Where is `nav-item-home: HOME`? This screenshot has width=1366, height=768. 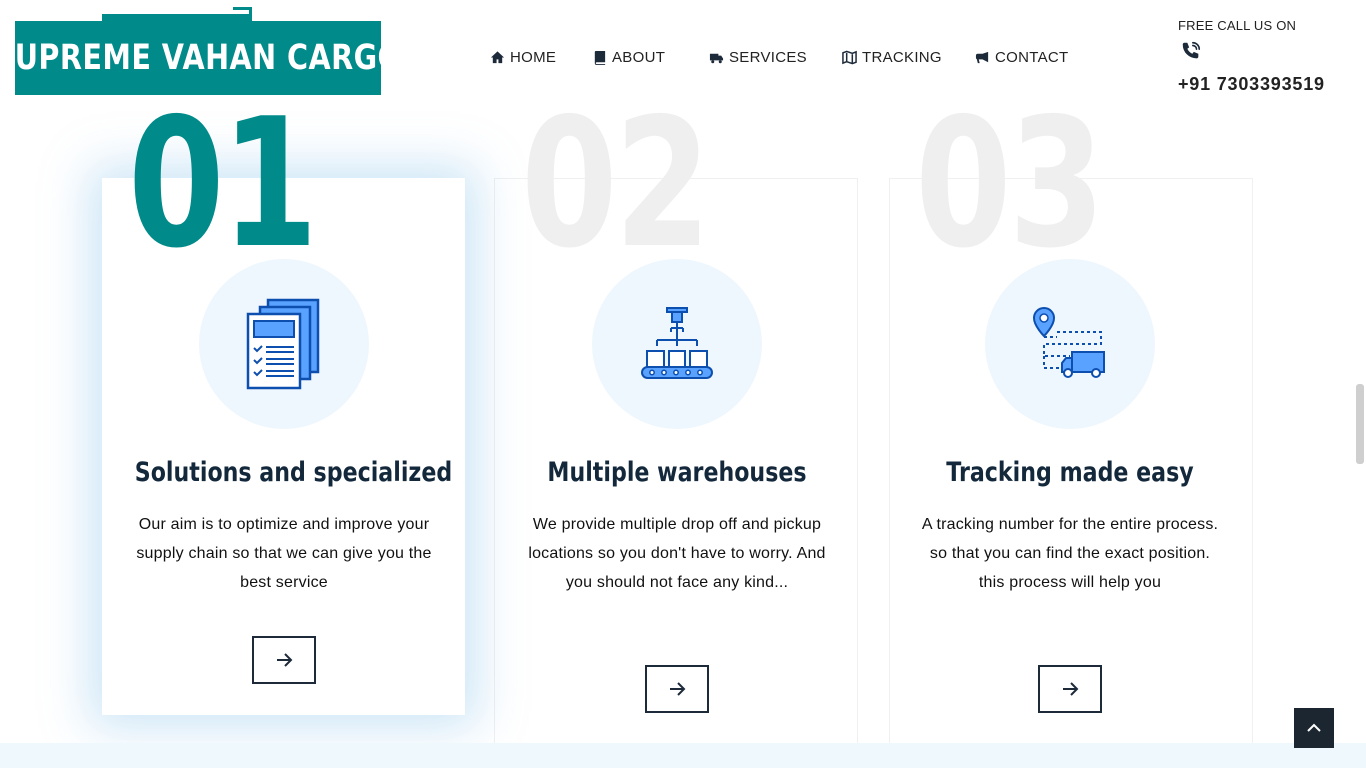
nav-item-home: HOME is located at coordinates (523, 57).